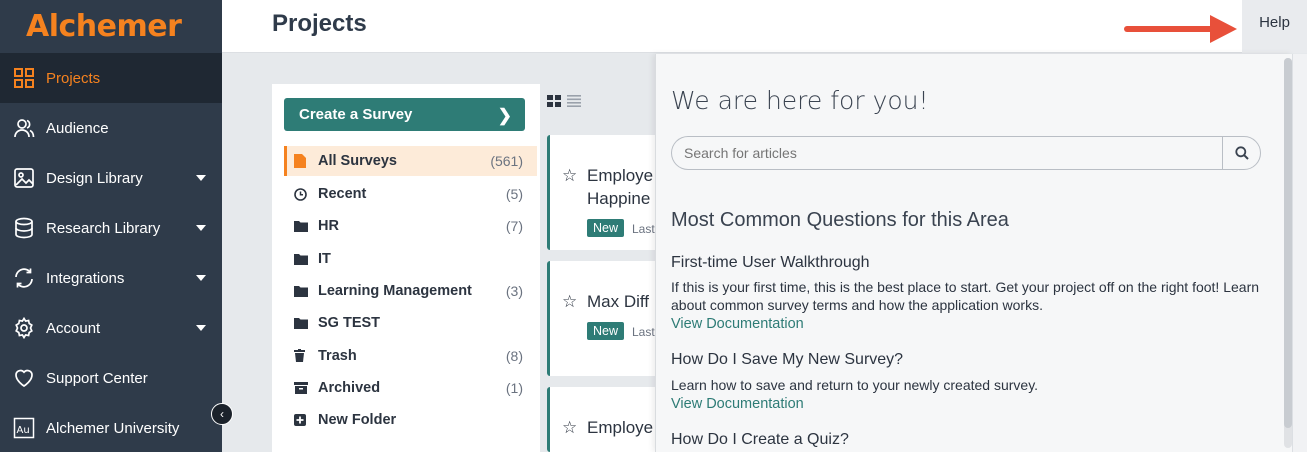 The image size is (1307, 452). Describe the element at coordinates (222, 414) in the screenshot. I see `collapse-sidebar-button: ‹` at that location.